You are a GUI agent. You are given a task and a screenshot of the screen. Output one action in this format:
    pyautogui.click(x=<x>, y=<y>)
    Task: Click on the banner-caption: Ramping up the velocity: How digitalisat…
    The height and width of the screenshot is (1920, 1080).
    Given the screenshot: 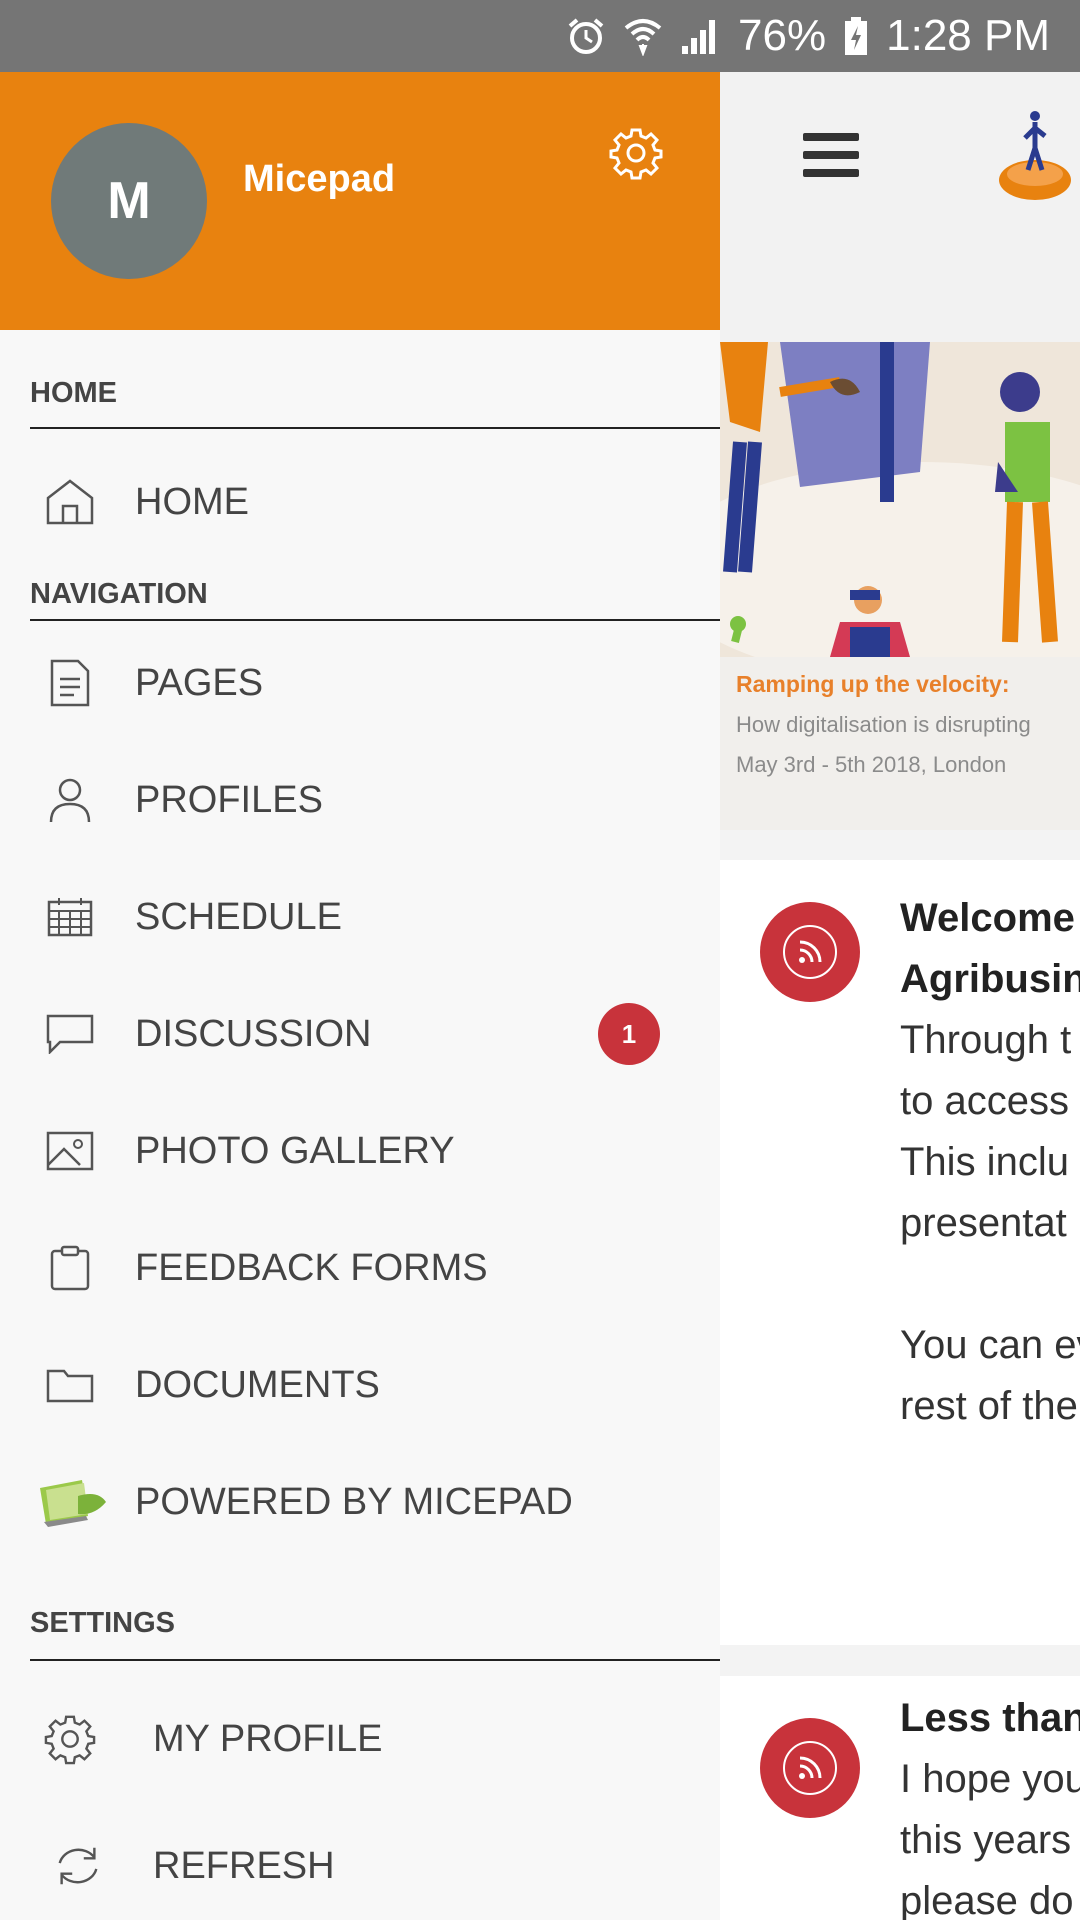 What is the action you would take?
    pyautogui.click(x=900, y=743)
    